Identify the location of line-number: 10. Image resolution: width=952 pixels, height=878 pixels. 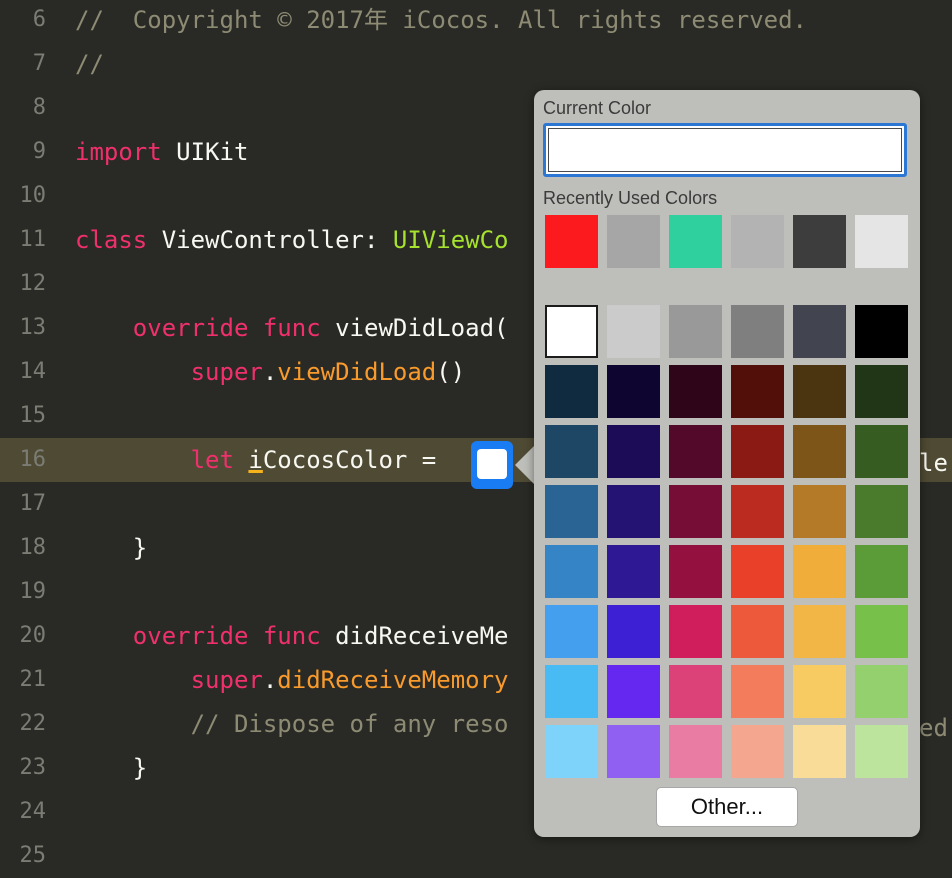
(33, 195).